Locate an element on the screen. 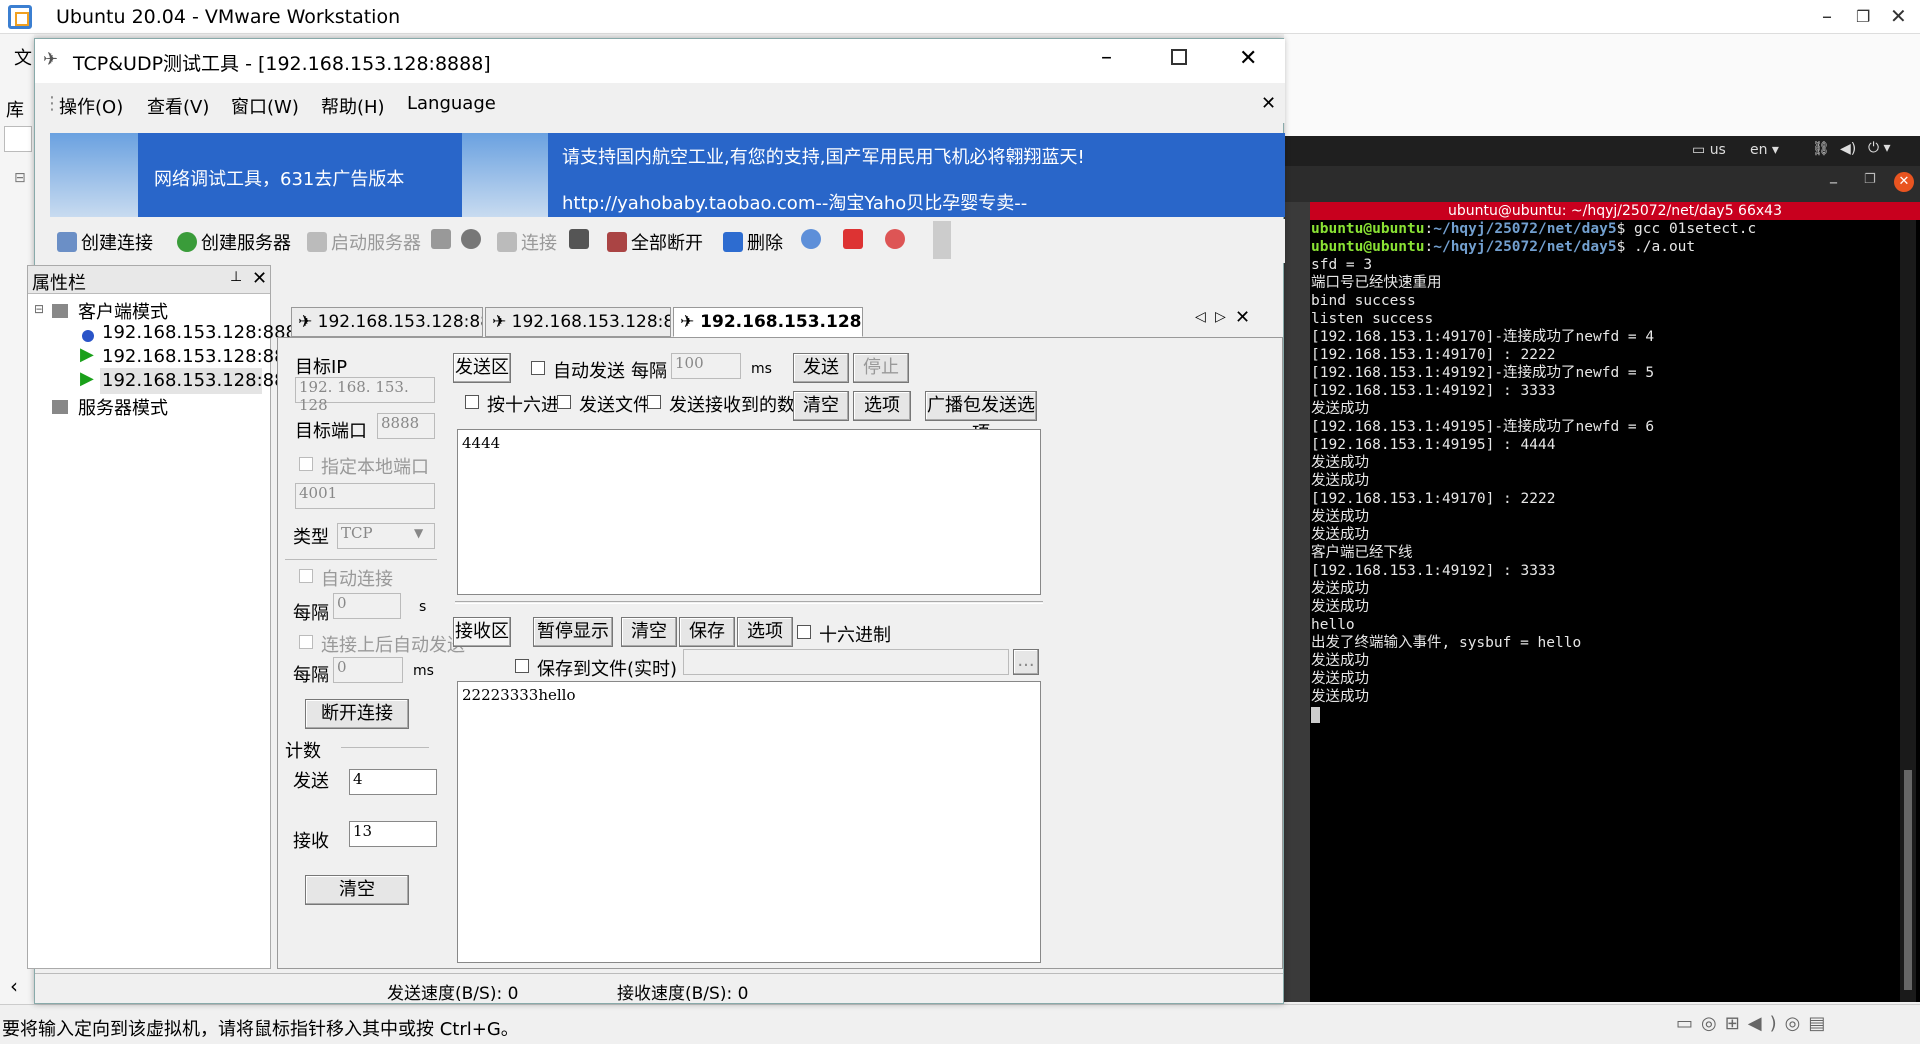  stop-button: 停止 is located at coordinates (881, 368).